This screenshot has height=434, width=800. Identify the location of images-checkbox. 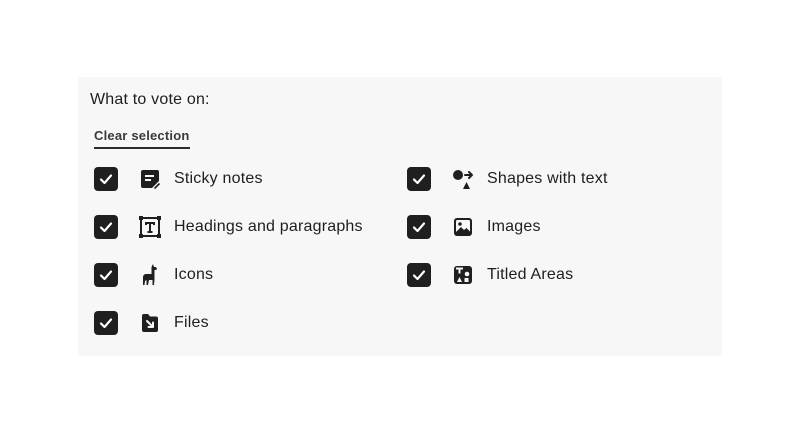
(419, 227).